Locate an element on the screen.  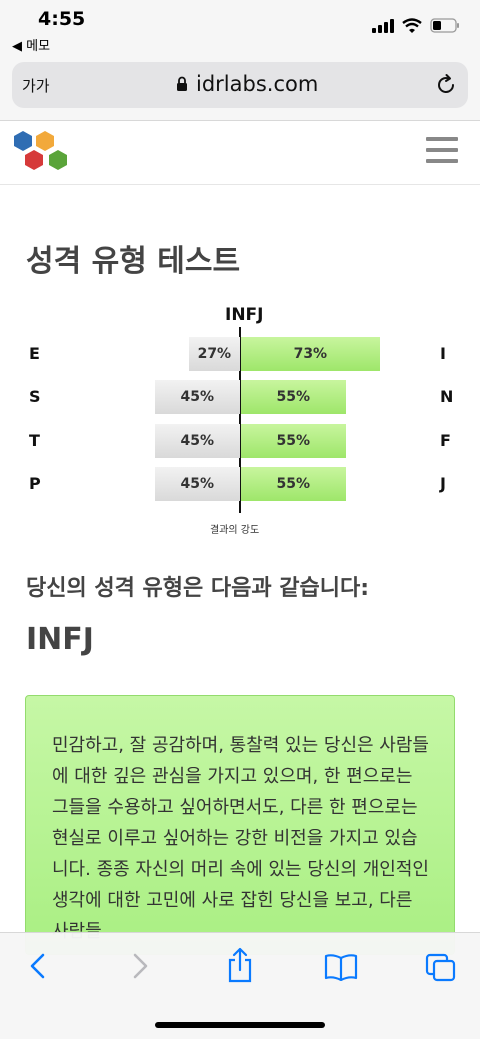
dimension-right-bar: 73% is located at coordinates (310, 354).